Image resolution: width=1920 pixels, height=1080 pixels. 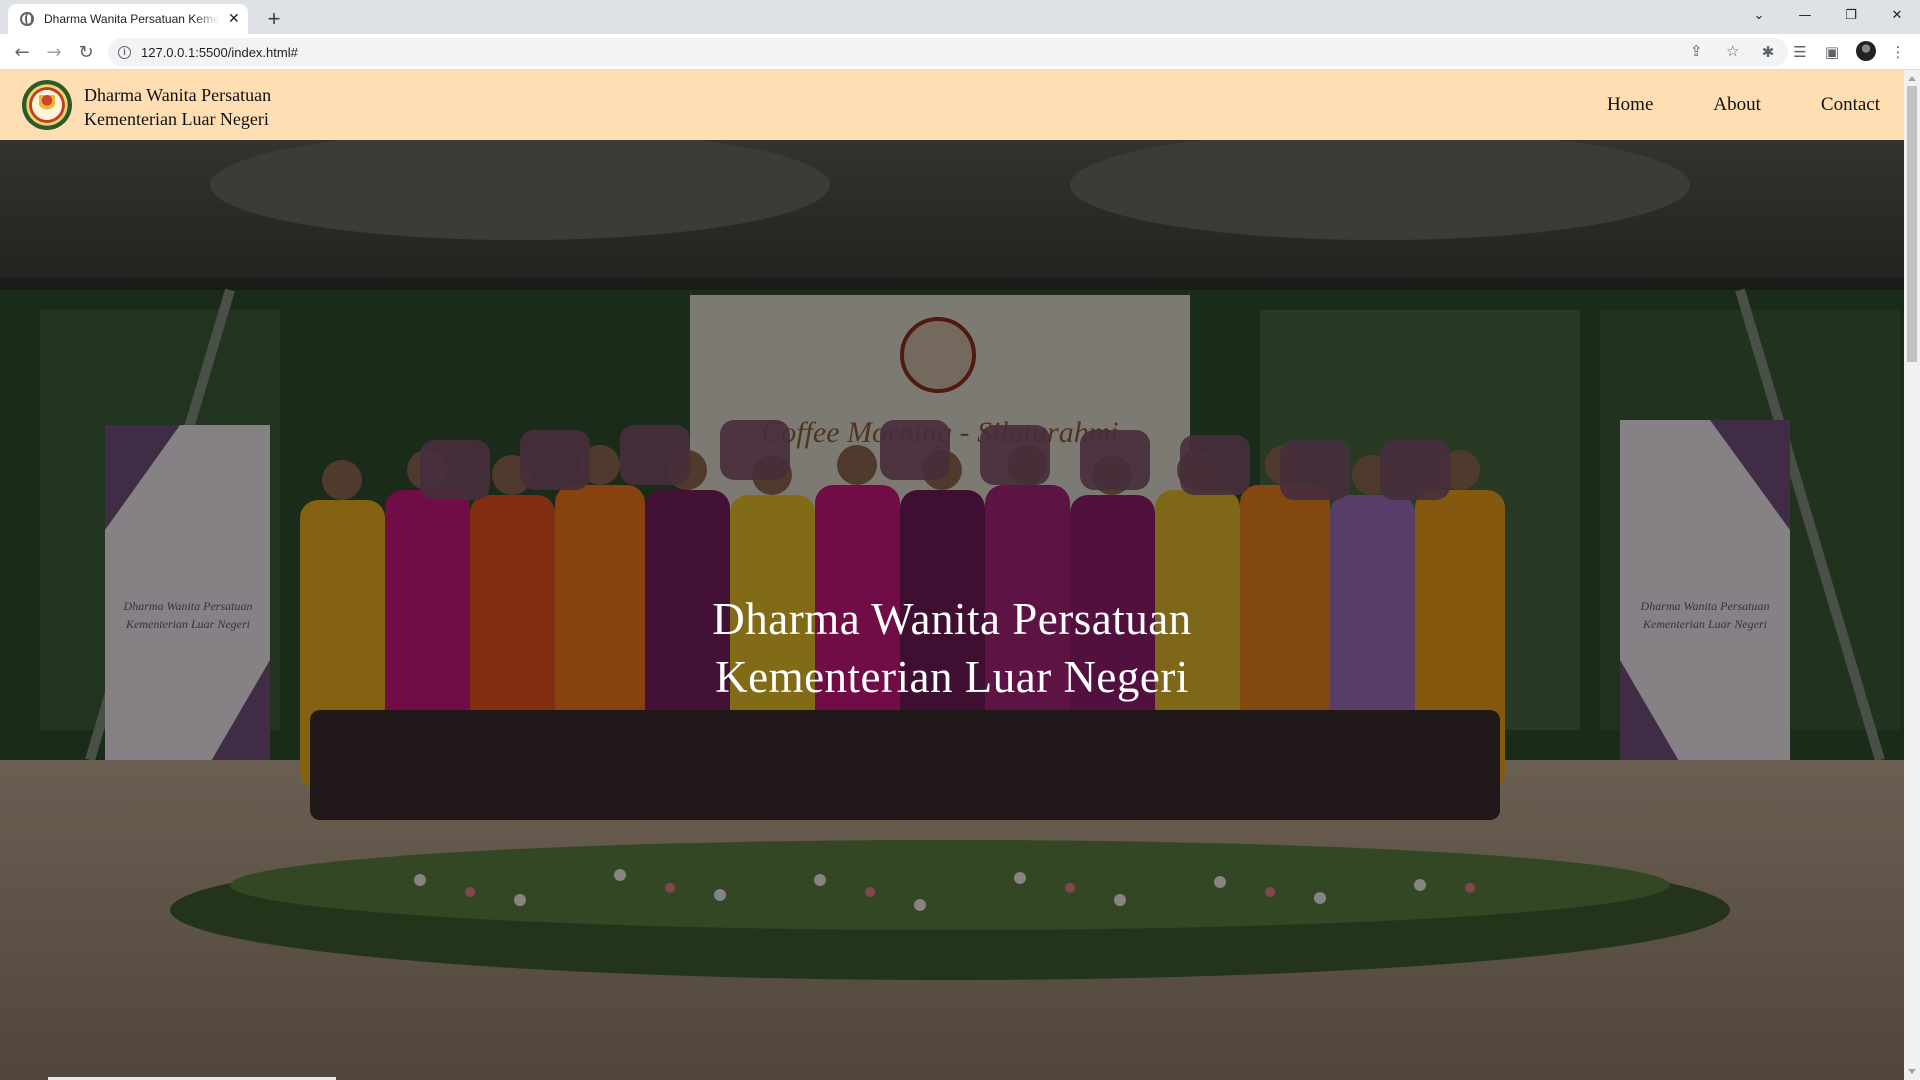 I want to click on new-tab-button: +, so click(x=274, y=20).